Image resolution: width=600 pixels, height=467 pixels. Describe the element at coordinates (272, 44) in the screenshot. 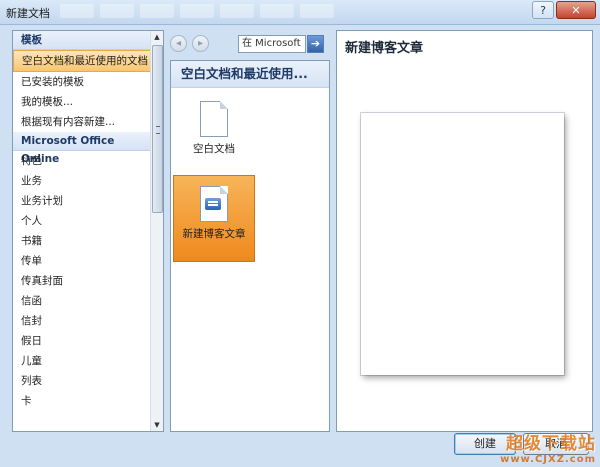

I see `search-input: 在 Microsoft` at that location.